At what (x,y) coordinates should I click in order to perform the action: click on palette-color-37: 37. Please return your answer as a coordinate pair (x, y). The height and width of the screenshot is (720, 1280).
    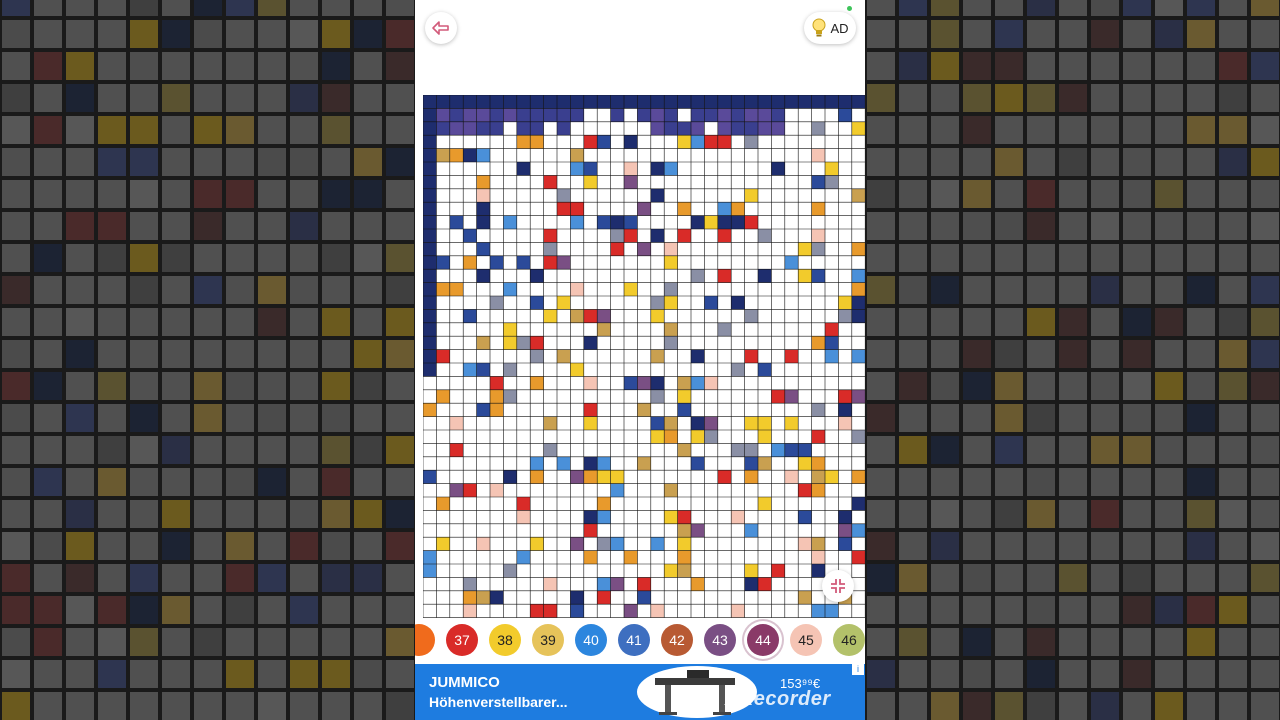
    Looking at the image, I should click on (462, 640).